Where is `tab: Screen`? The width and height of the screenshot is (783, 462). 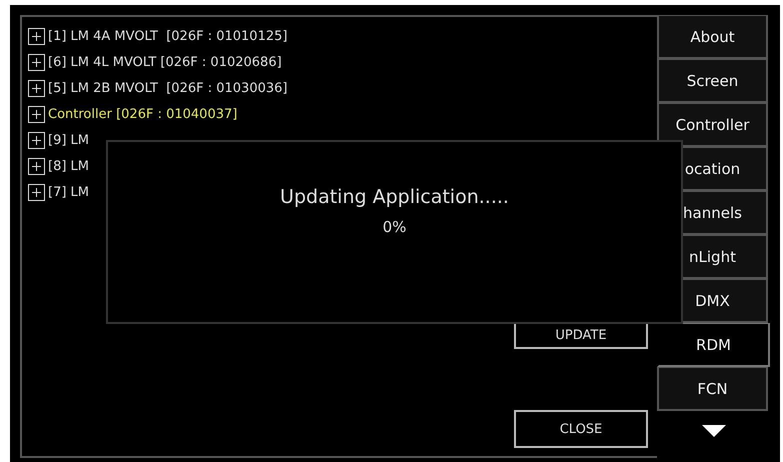
tab: Screen is located at coordinates (712, 81).